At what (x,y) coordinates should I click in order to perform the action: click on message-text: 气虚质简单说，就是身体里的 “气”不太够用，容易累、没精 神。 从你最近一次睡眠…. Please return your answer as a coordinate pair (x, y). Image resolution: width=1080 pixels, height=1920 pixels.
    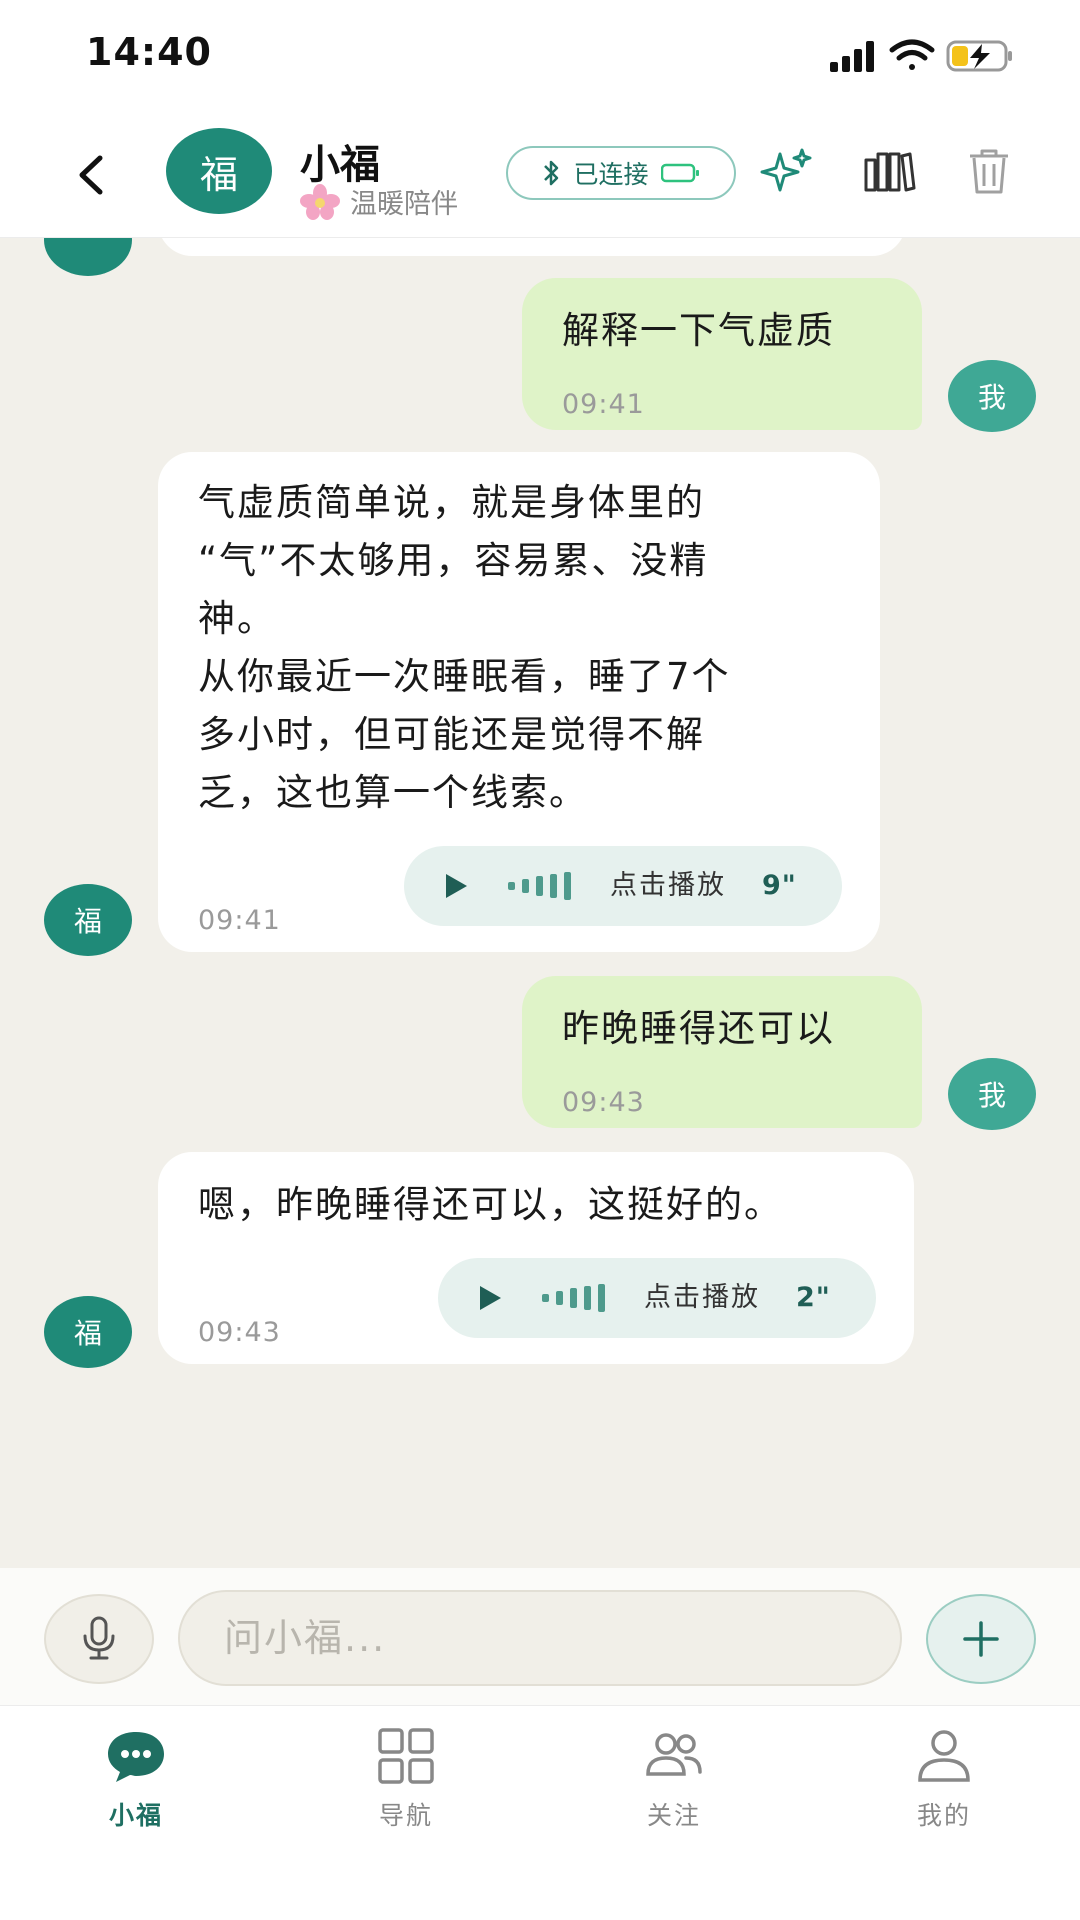
    Looking at the image, I should click on (528, 648).